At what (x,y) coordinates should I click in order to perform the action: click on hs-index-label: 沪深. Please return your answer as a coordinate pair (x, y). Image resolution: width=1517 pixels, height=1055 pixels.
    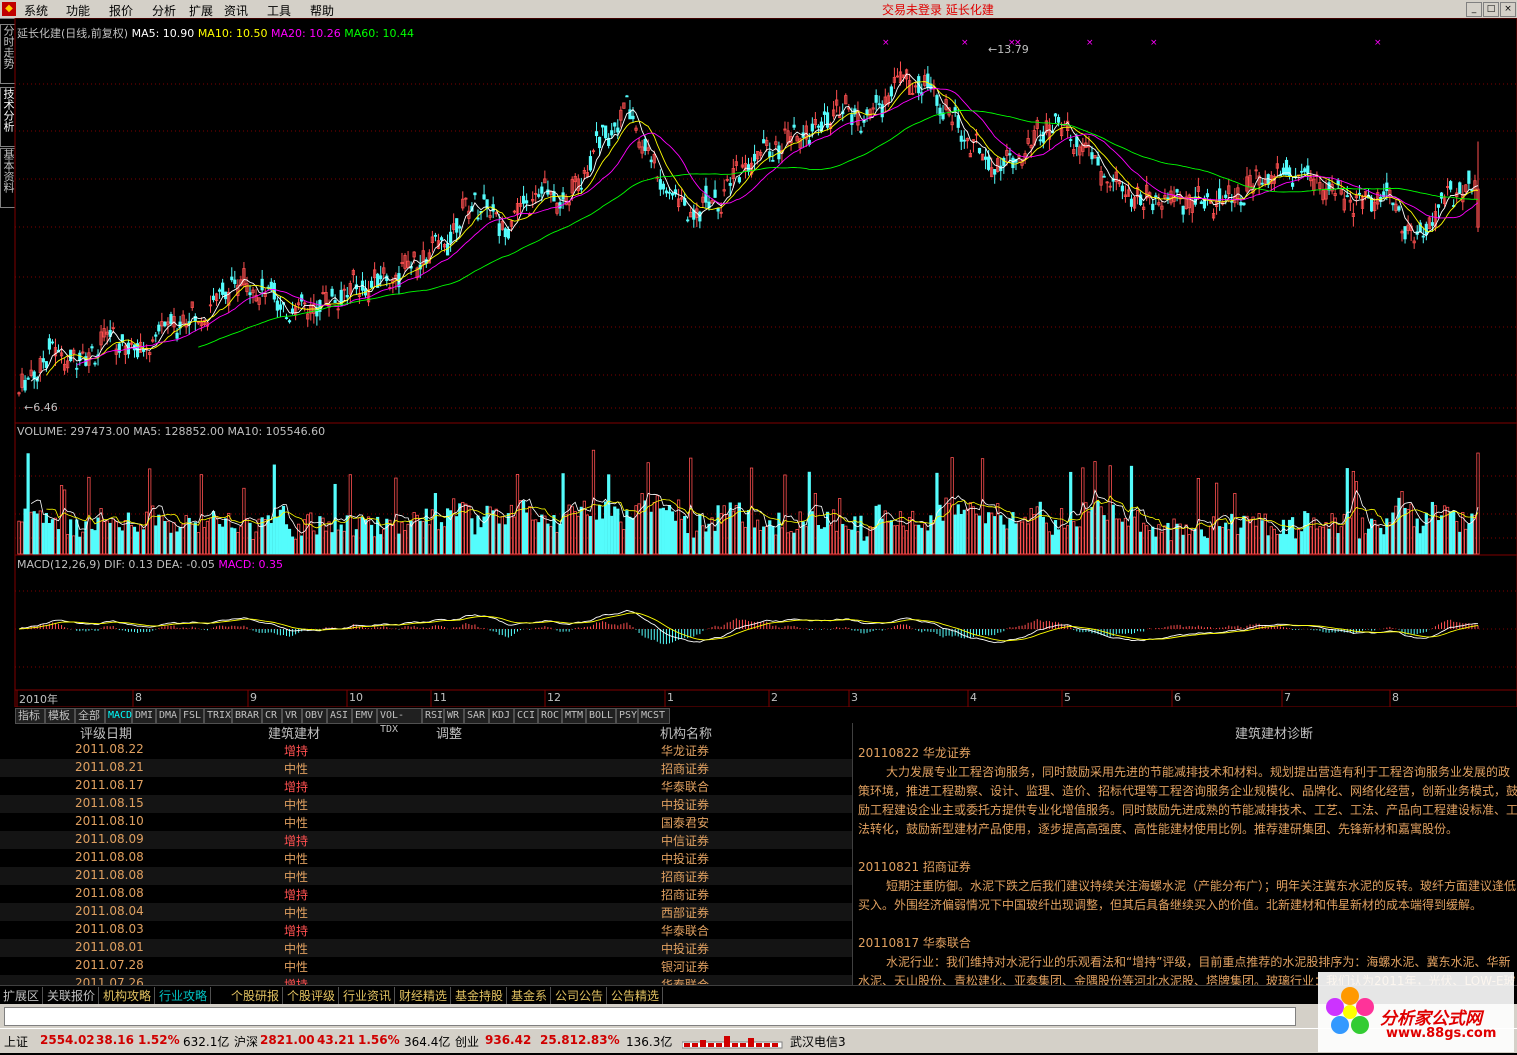
    Looking at the image, I should click on (246, 1041).